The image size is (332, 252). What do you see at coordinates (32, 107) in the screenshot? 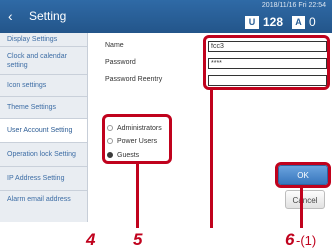
I see `sidebar-item-label: Theme Settings` at bounding box center [32, 107].